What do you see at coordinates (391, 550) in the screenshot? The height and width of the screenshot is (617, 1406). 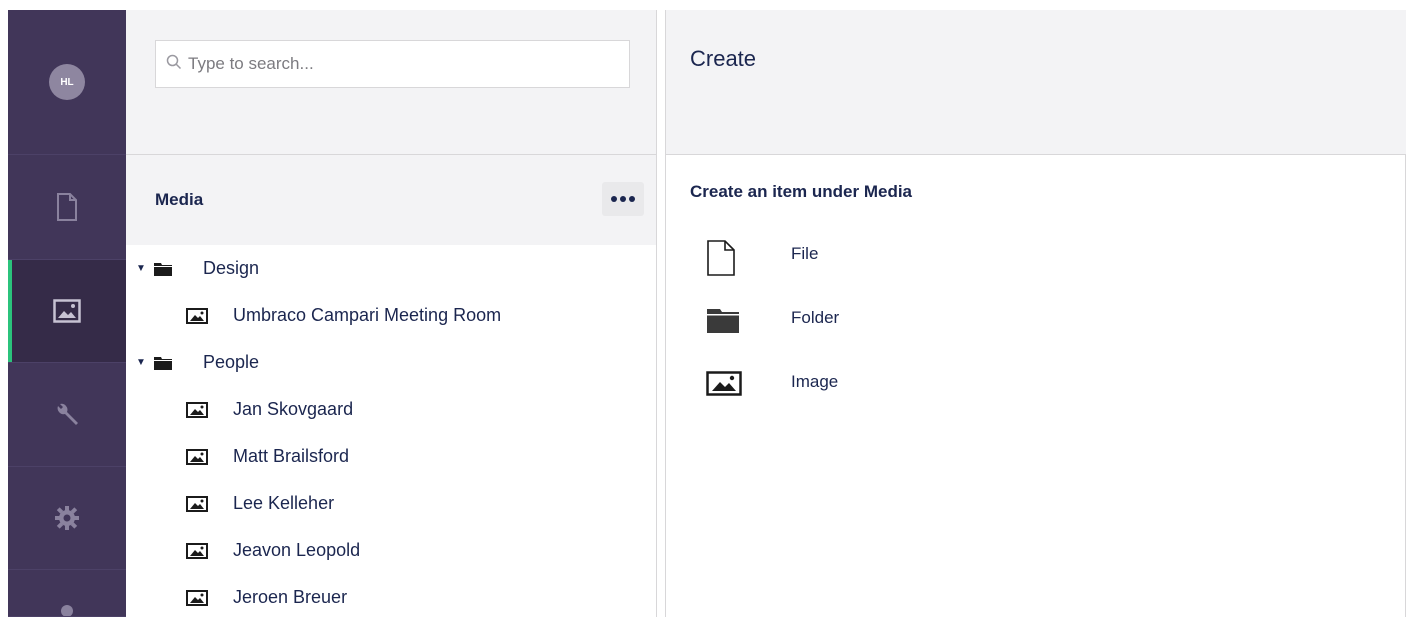 I see `tree-item-jeavon-leopold: Jeavon Leopold` at bounding box center [391, 550].